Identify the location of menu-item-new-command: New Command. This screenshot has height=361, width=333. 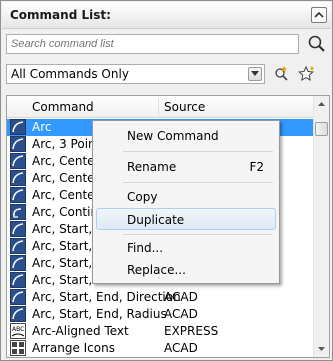
(186, 136).